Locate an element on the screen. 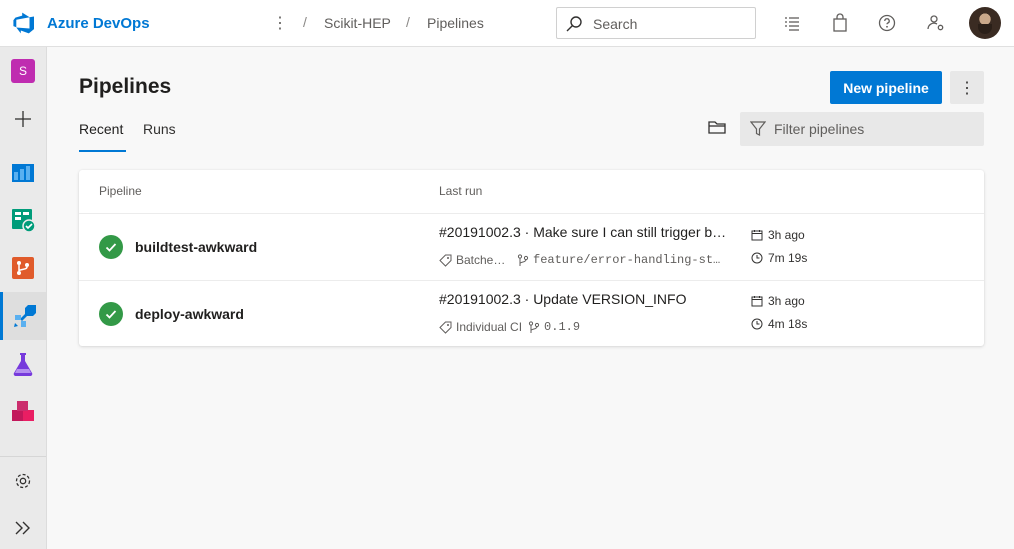  work-items-icon is located at coordinates (792, 23).